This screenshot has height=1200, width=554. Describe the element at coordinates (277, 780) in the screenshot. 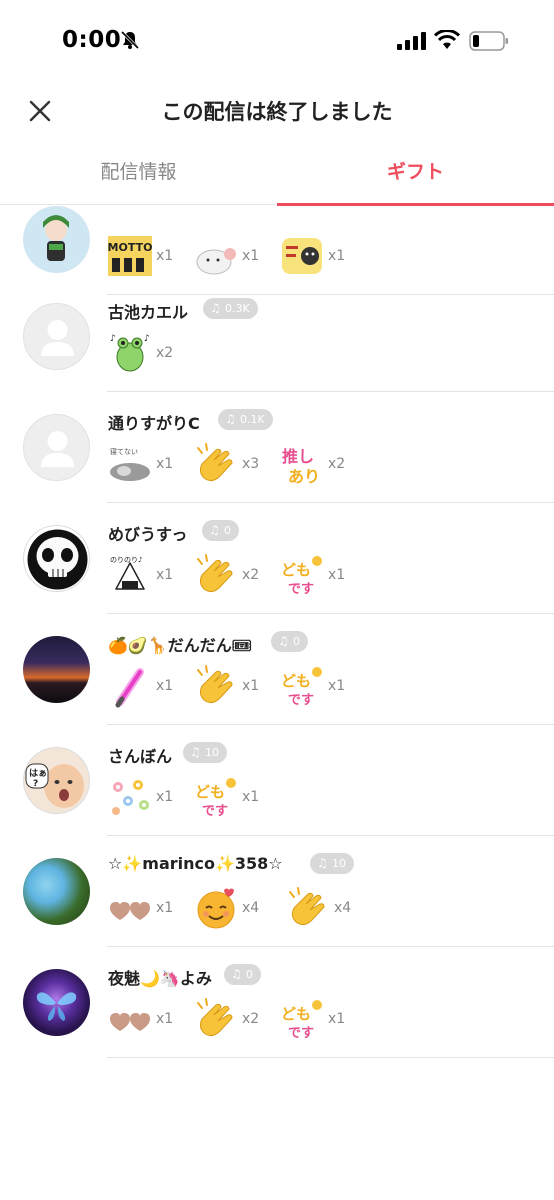

I see `list-item: はぁ ? さんぼん ♫ 10 x1 ども です x1` at that location.